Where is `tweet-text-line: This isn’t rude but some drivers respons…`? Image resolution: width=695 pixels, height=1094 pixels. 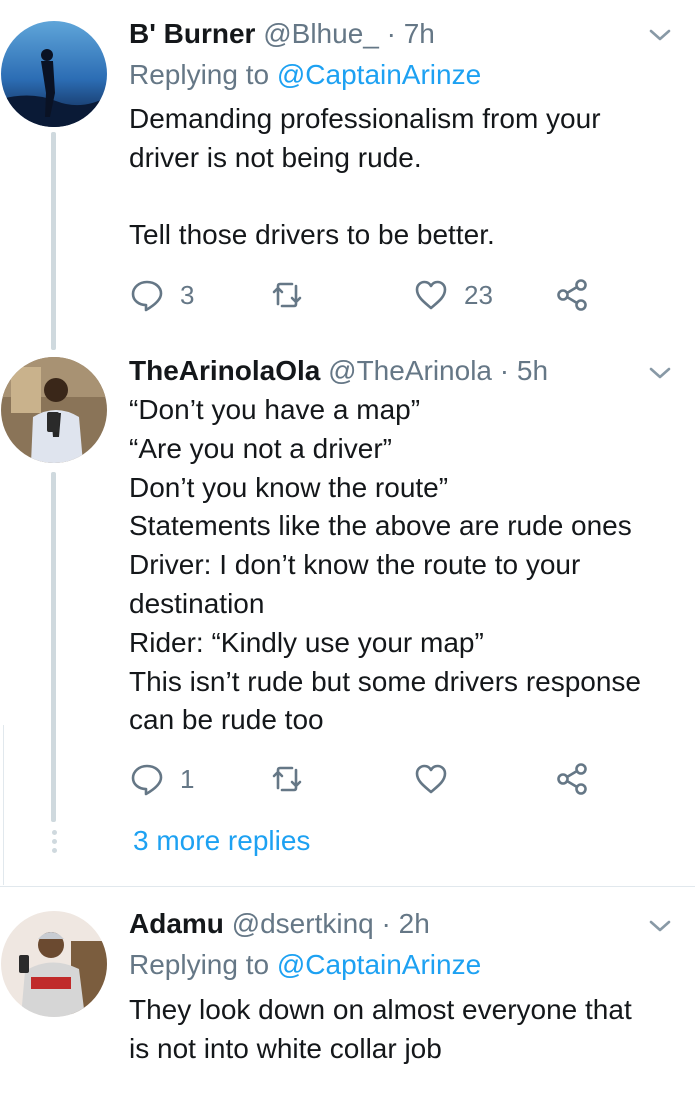
tweet-text-line: This isn’t rude but some drivers respons… is located at coordinates (385, 681).